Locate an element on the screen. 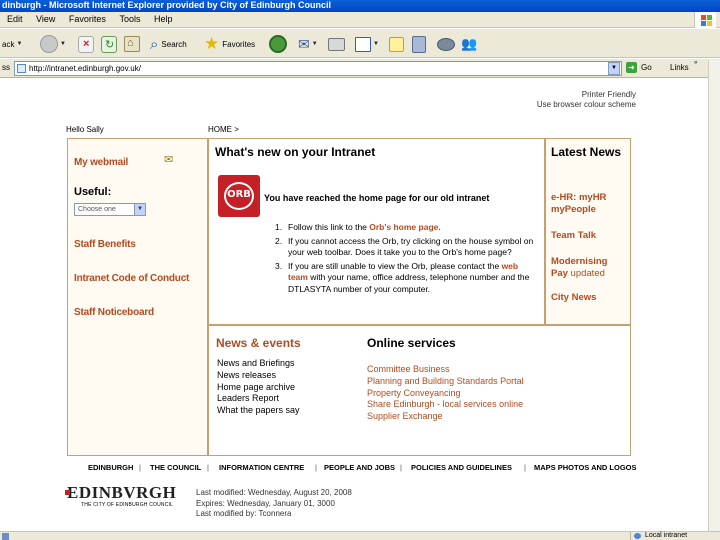 The height and width of the screenshot is (540, 720). menu-help: Help is located at coordinates (163, 19).